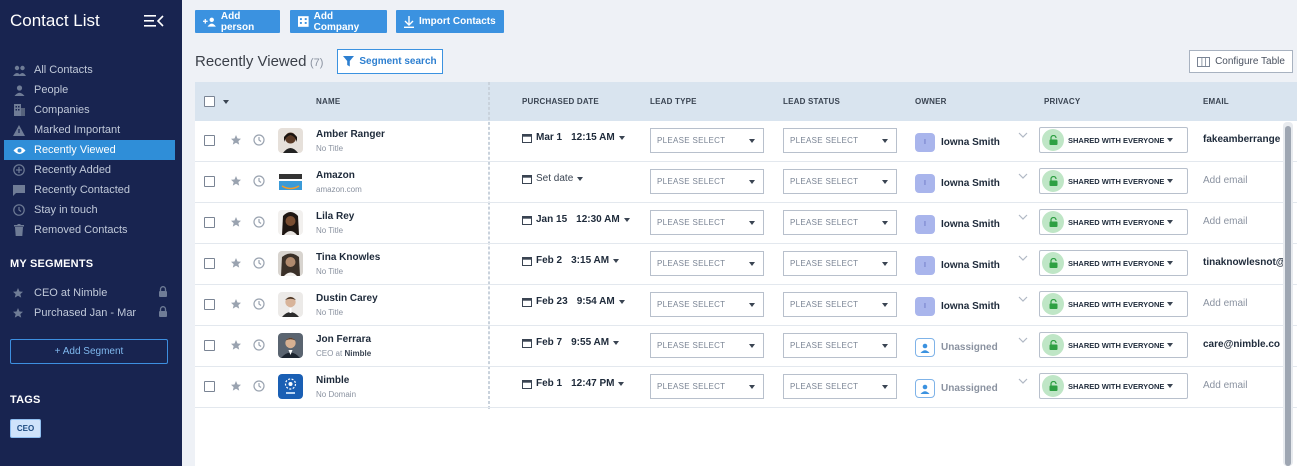 Image resolution: width=1297 pixels, height=466 pixels. I want to click on segment-item: Purchased Jan - Mar, so click(86, 313).